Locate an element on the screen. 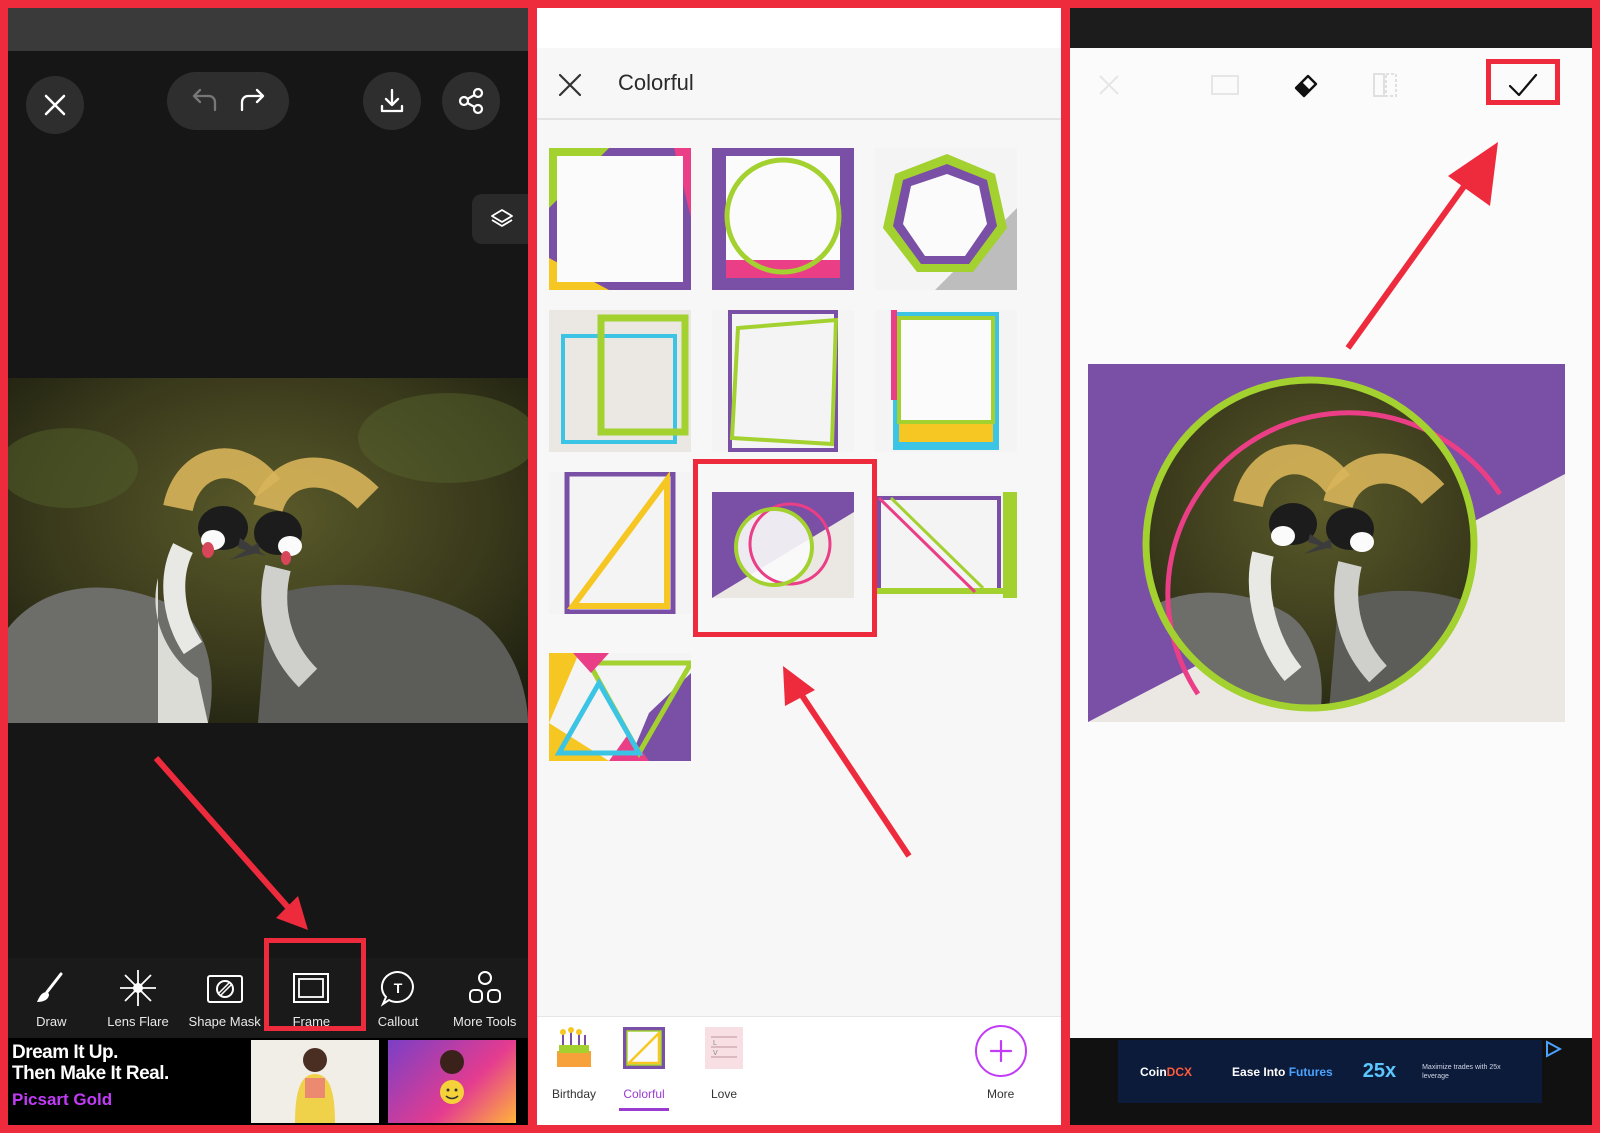 The height and width of the screenshot is (1133, 1600). share-icon is located at coordinates (471, 101).